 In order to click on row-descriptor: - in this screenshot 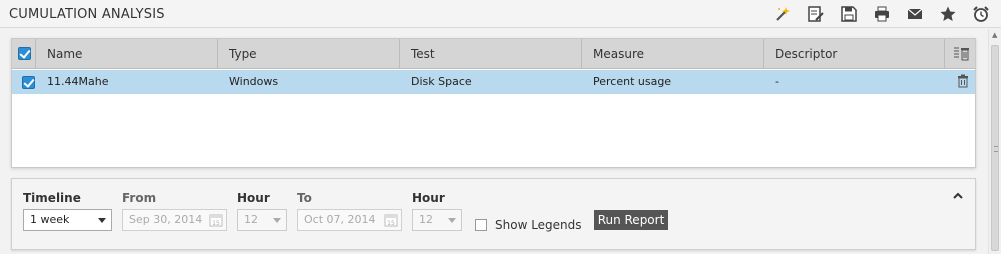, I will do `click(777, 81)`.